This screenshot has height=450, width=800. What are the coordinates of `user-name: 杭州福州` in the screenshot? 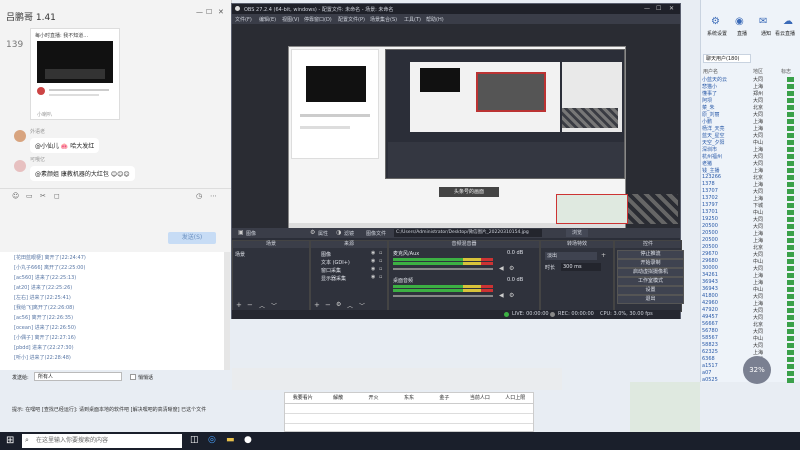 It's located at (726, 156).